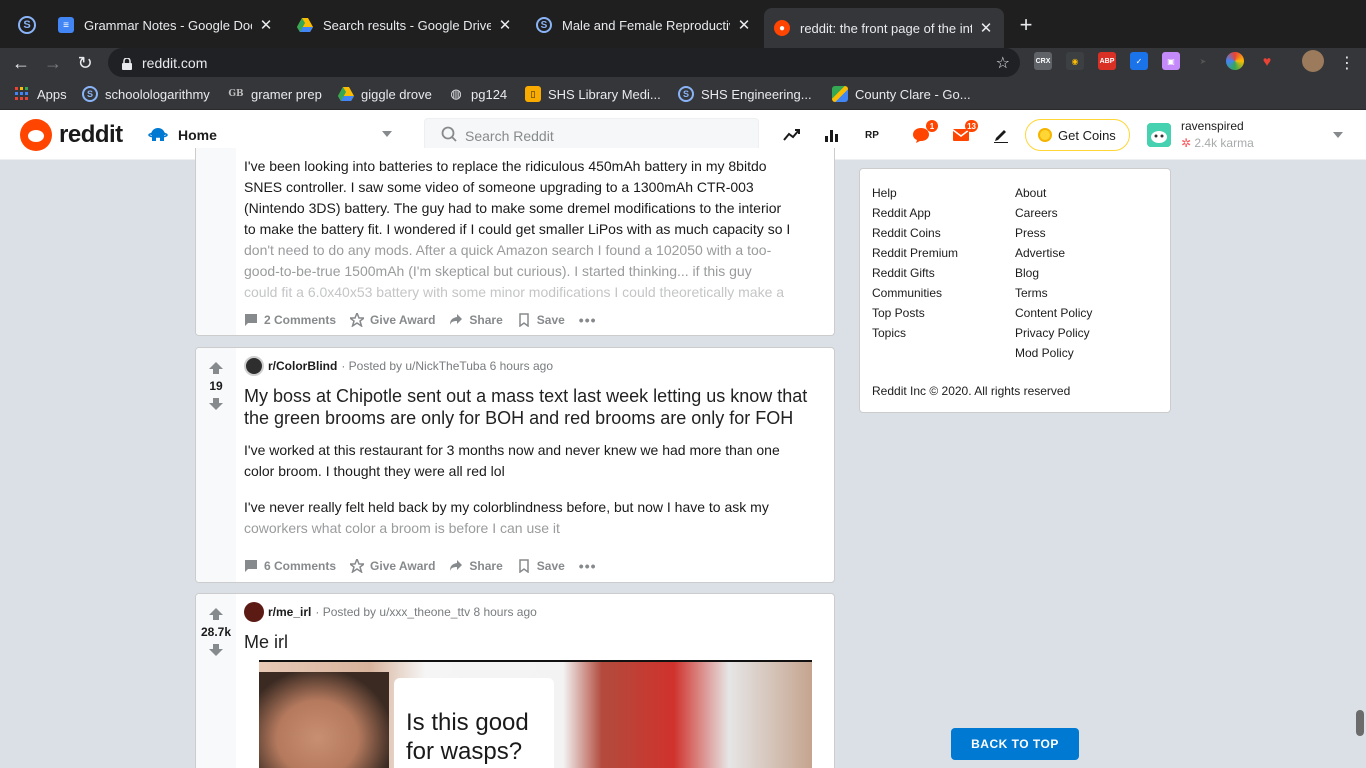  What do you see at coordinates (1053, 233) in the screenshot?
I see `footer-link-press: Press` at bounding box center [1053, 233].